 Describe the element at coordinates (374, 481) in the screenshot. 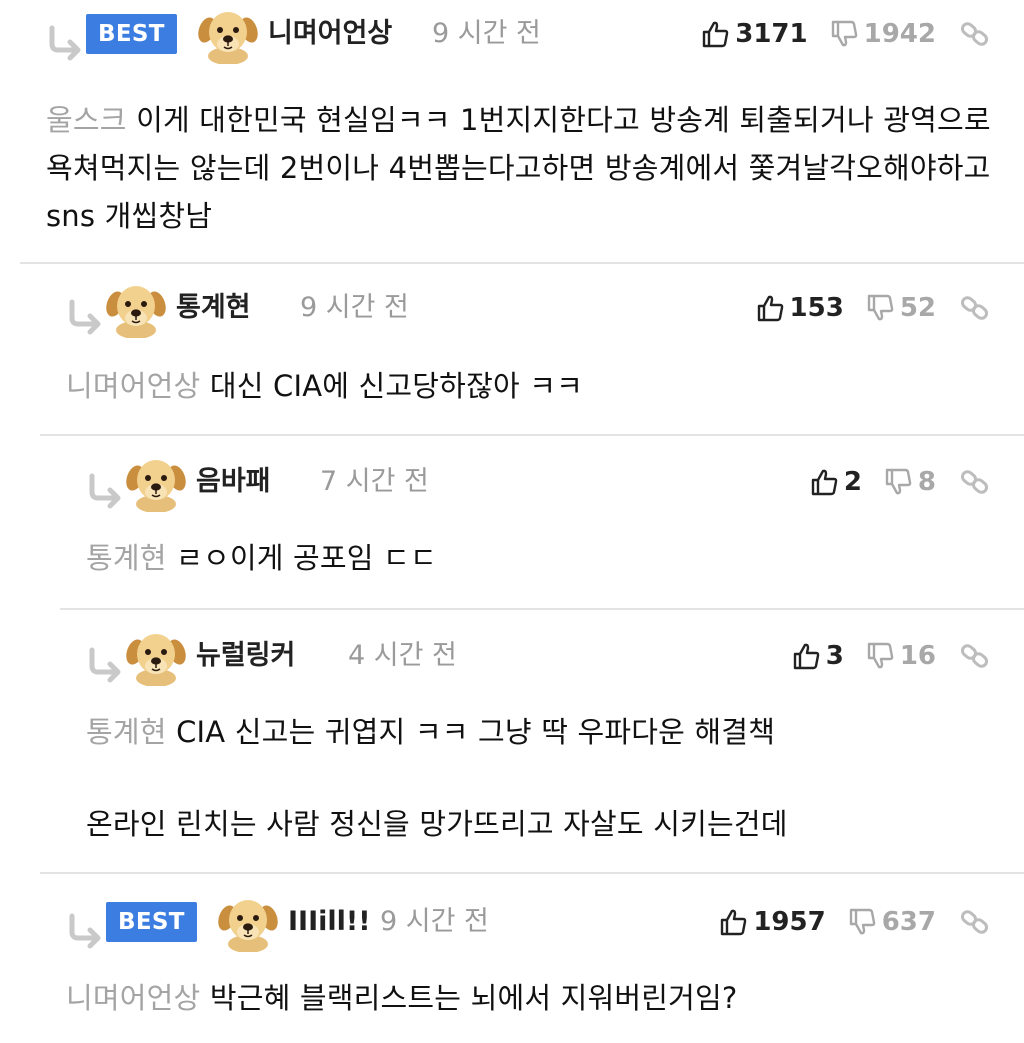

I see `timestamp: 7 시간 전` at that location.